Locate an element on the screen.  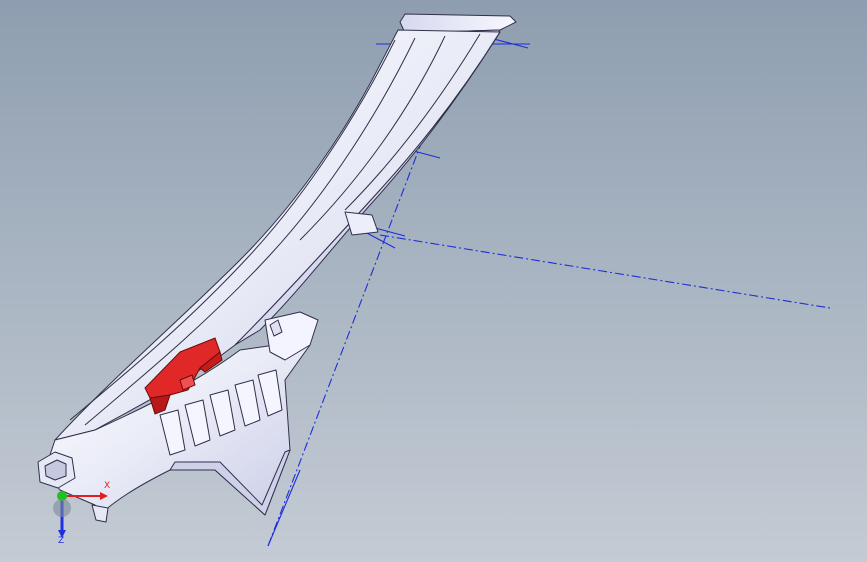
triad-shadow is located at coordinates (62, 508).